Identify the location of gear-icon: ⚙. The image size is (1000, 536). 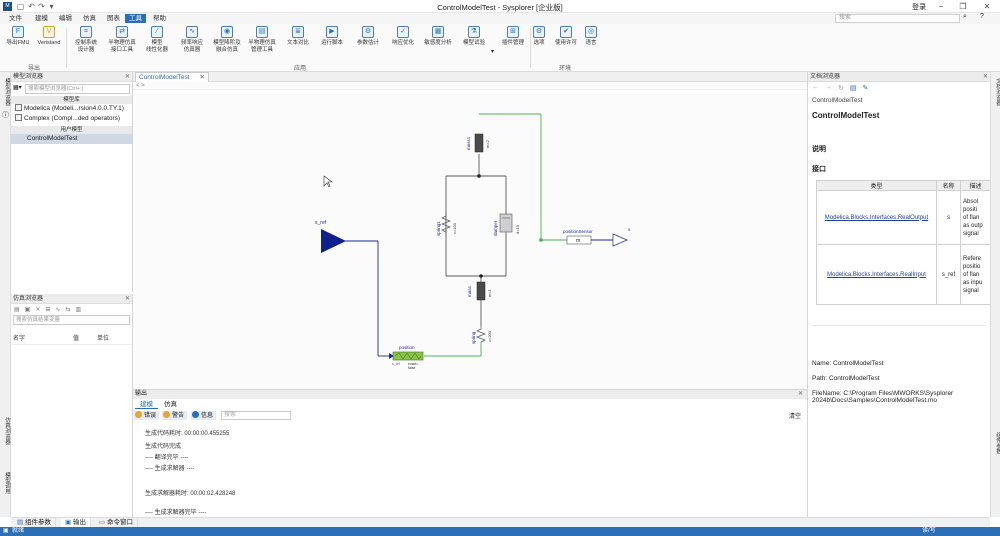
(539, 32).